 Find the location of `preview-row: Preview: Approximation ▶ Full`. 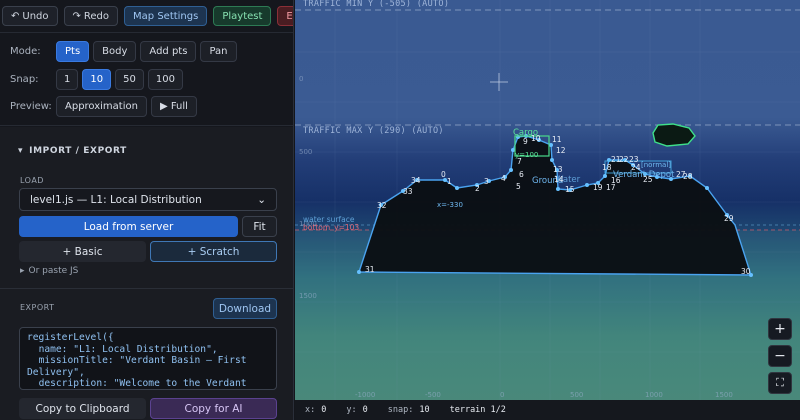

preview-row: Preview: Approximation ▶ Full is located at coordinates (103, 106).